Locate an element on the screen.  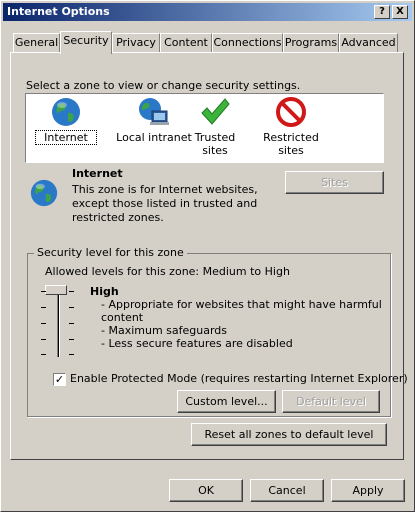
tab-privacy: Privacy is located at coordinates (136, 43).